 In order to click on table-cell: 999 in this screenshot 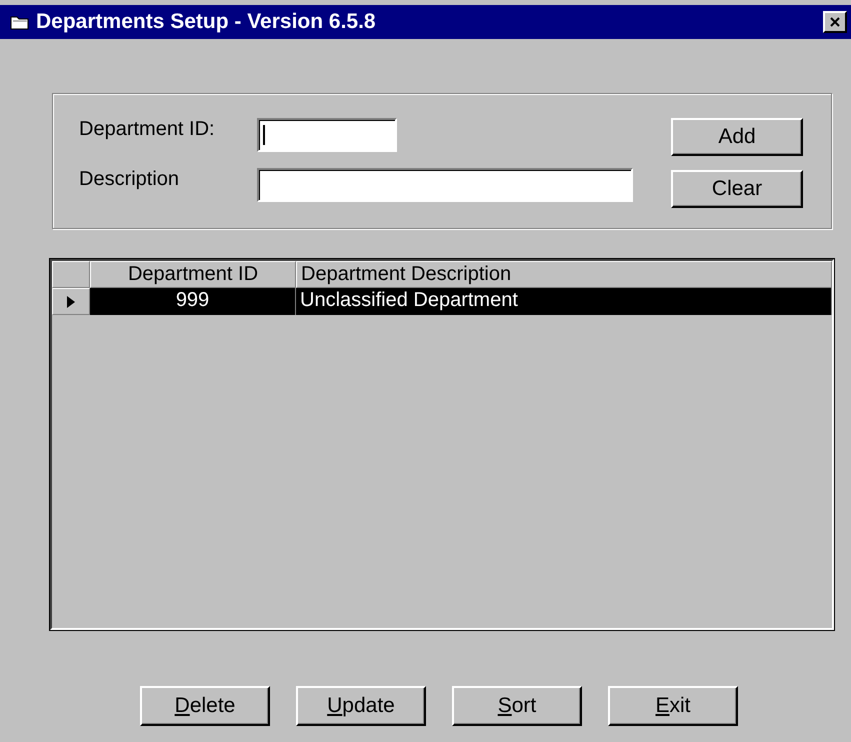, I will do `click(193, 301)`.